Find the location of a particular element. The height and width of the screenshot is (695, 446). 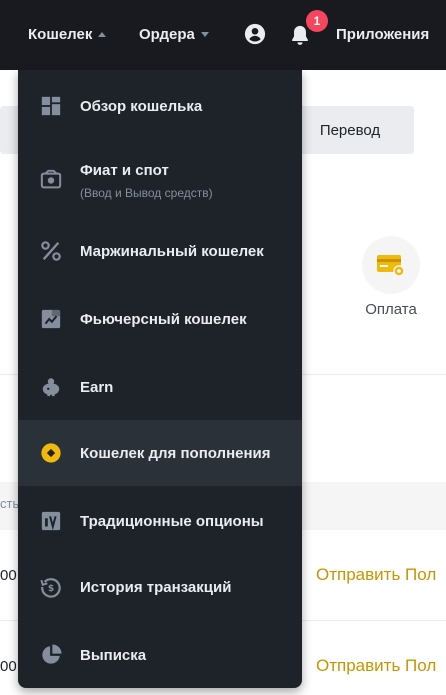

menu-item-label: Выписка is located at coordinates (113, 655).